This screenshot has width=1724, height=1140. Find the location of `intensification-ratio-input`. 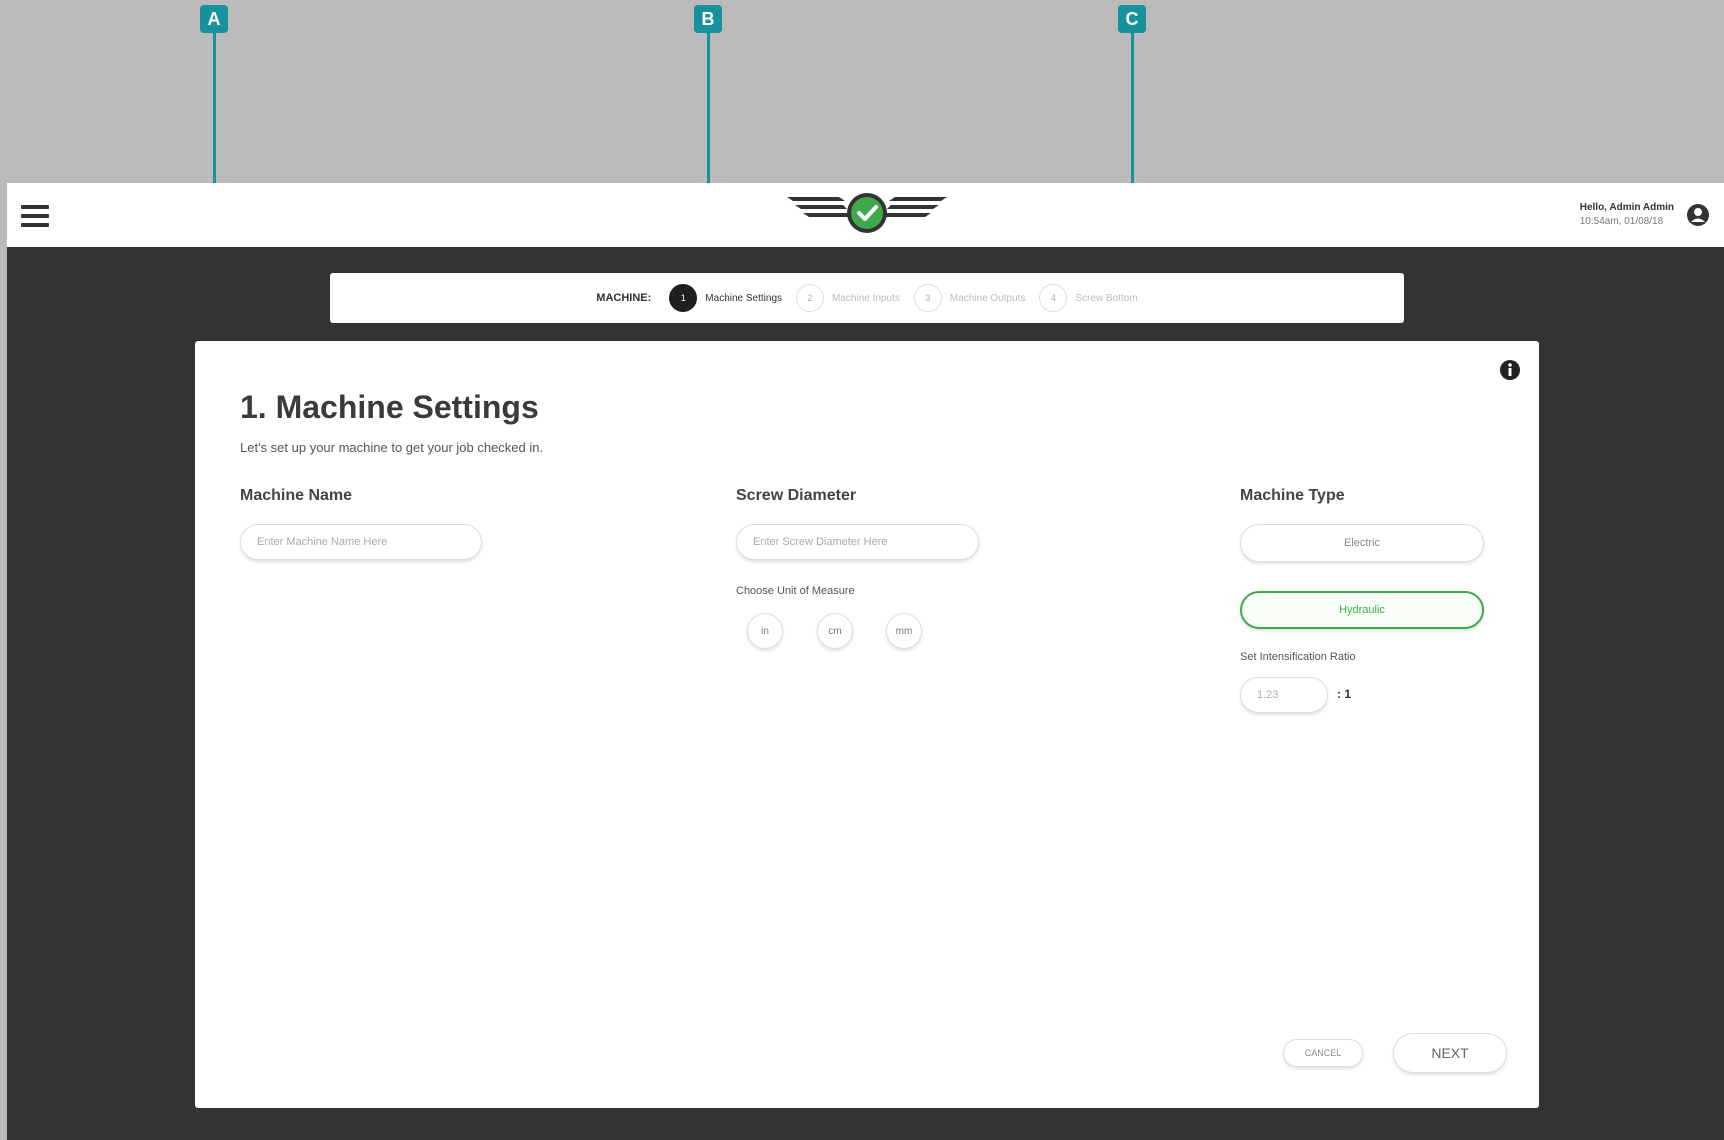

intensification-ratio-input is located at coordinates (1284, 695).